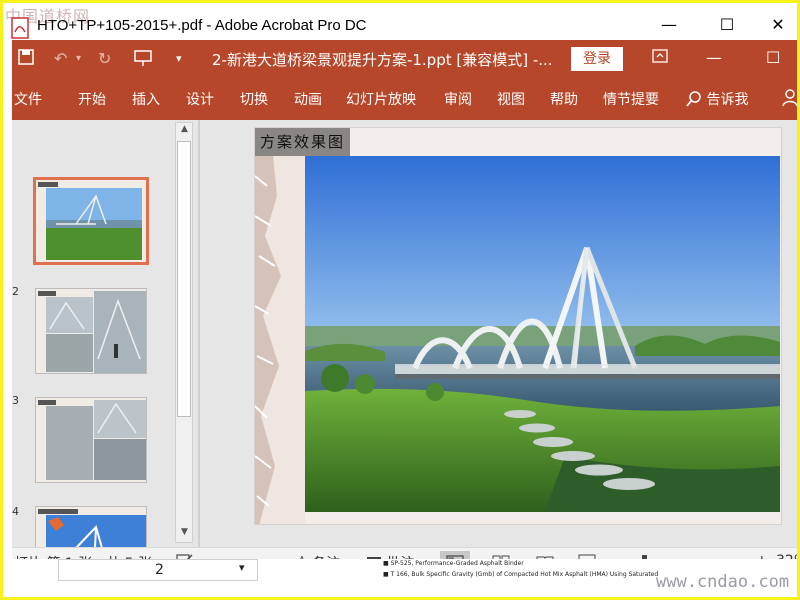 This screenshot has width=800, height=600. I want to click on map-texture-decoration, so click(280, 340).